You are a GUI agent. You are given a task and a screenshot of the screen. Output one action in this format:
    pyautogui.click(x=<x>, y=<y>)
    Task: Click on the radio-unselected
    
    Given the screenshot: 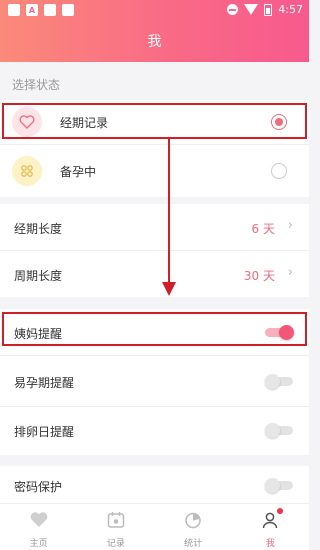 What is the action you would take?
    pyautogui.click(x=279, y=171)
    